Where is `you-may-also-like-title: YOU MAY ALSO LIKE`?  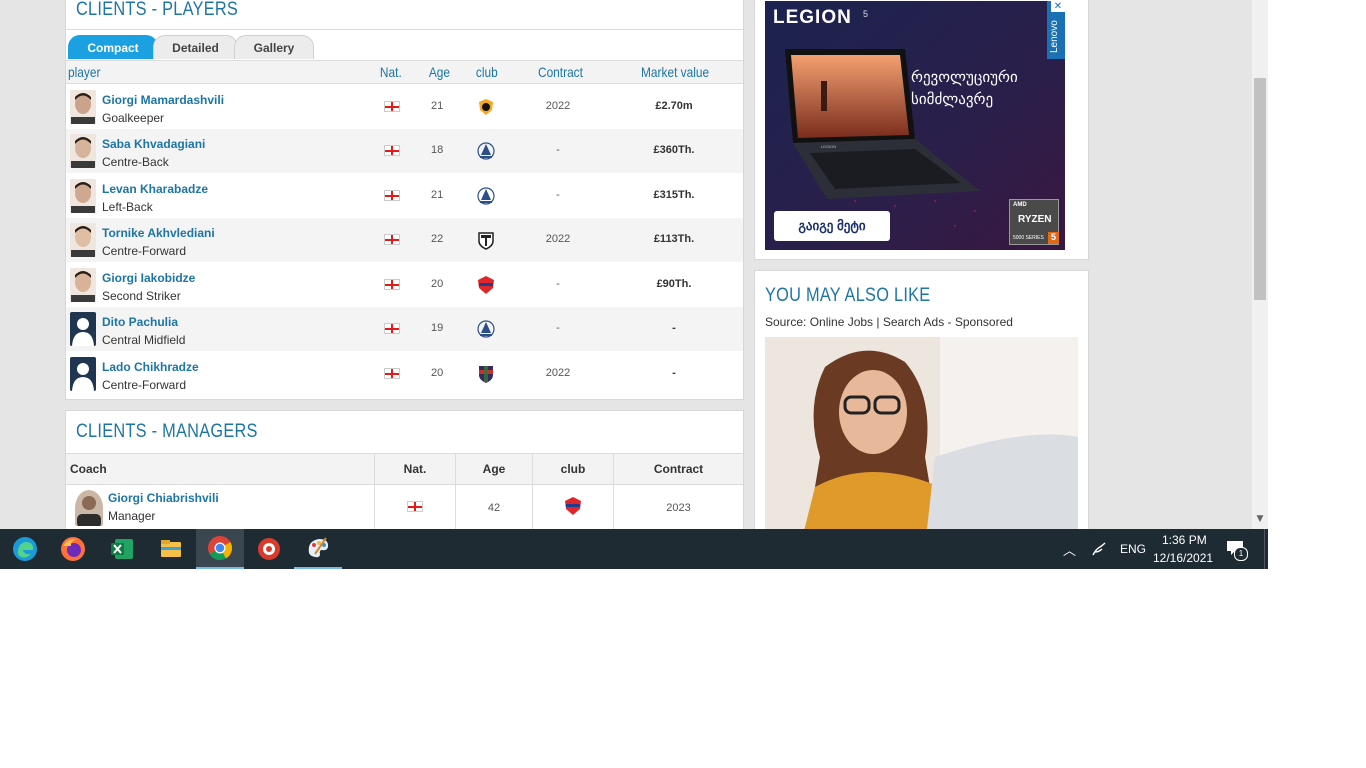
you-may-also-like-title: YOU MAY ALSO LIKE is located at coordinates (848, 295).